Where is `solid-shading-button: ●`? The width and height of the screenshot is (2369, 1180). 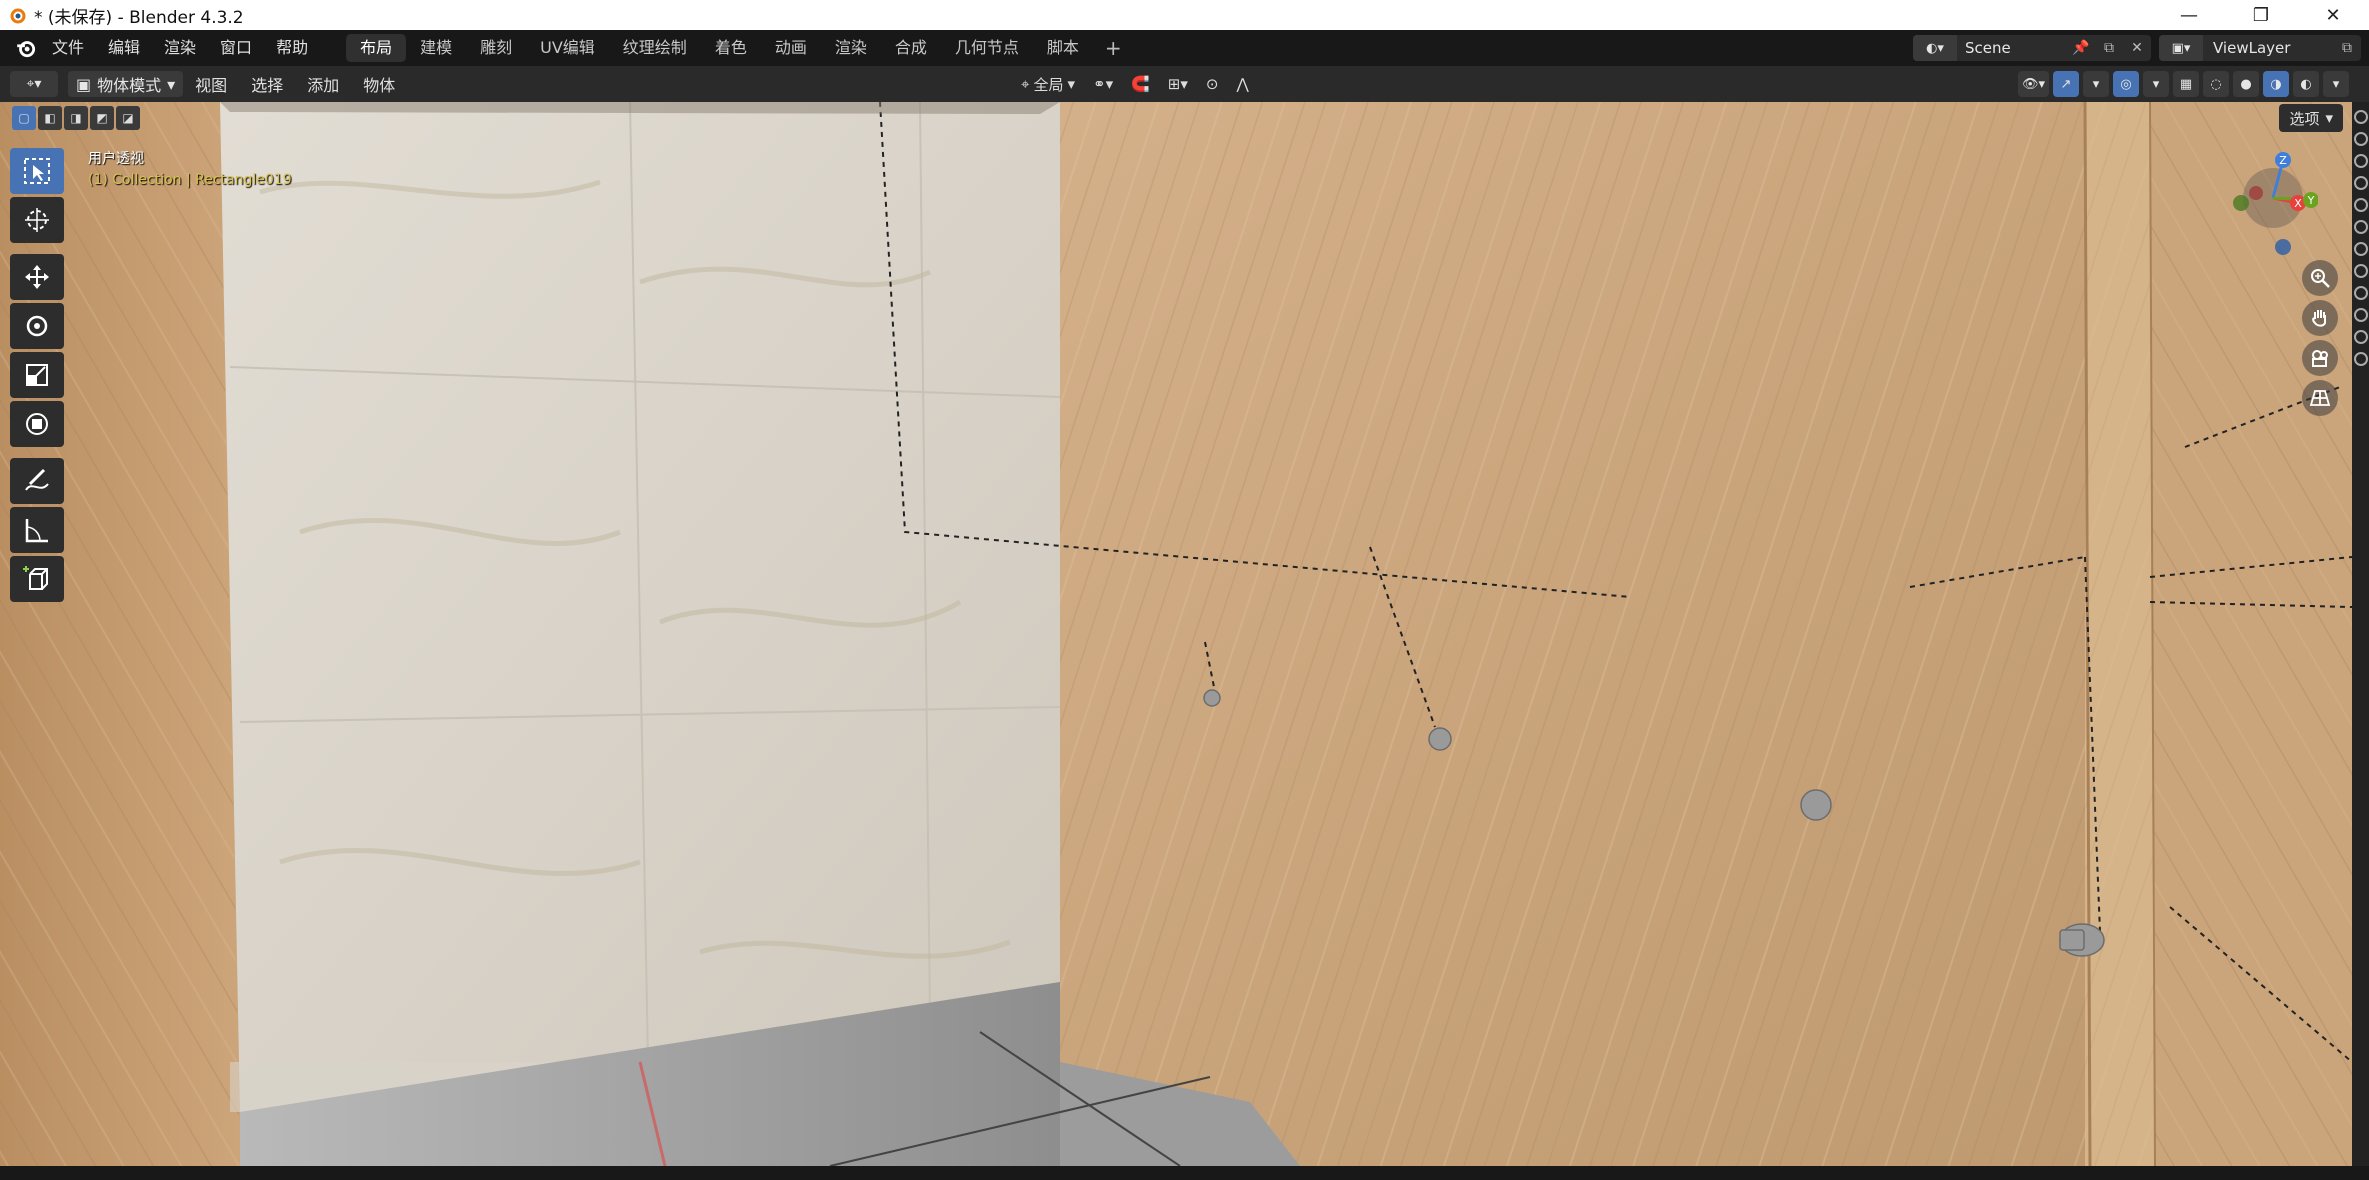 solid-shading-button: ● is located at coordinates (2246, 84).